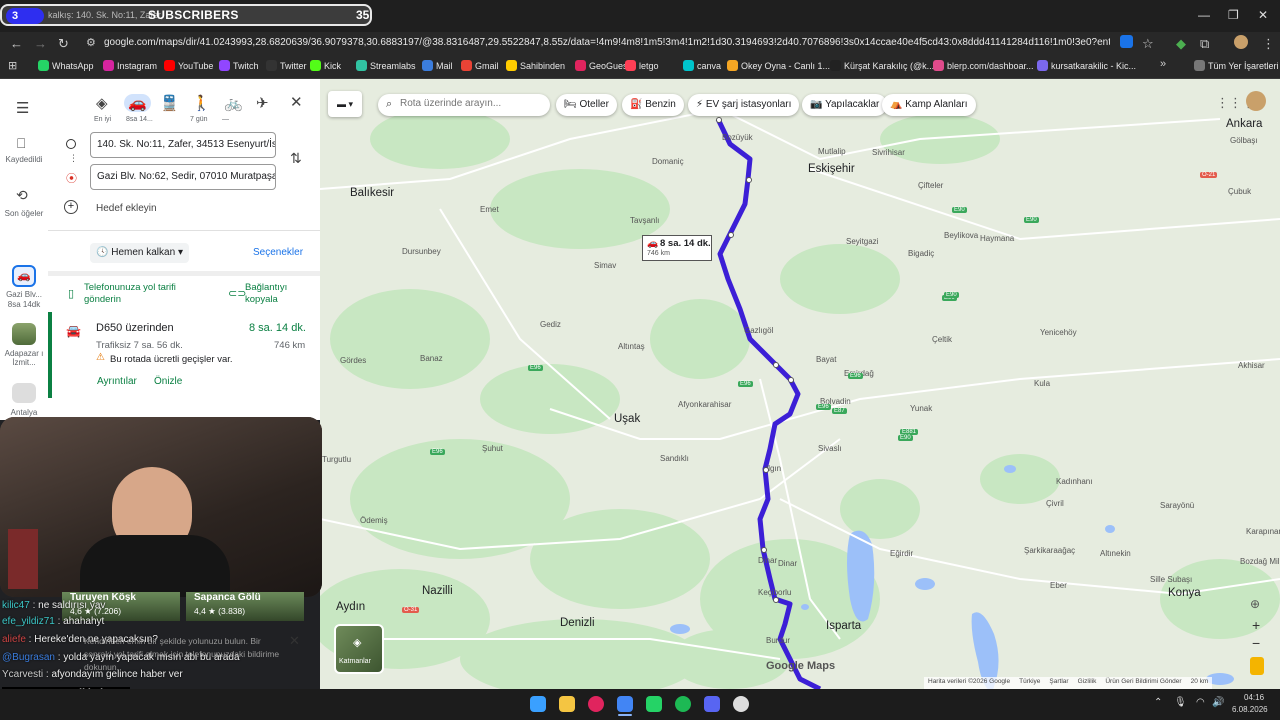  I want to click on chip-0: 🛏 Oteller, so click(586, 105).